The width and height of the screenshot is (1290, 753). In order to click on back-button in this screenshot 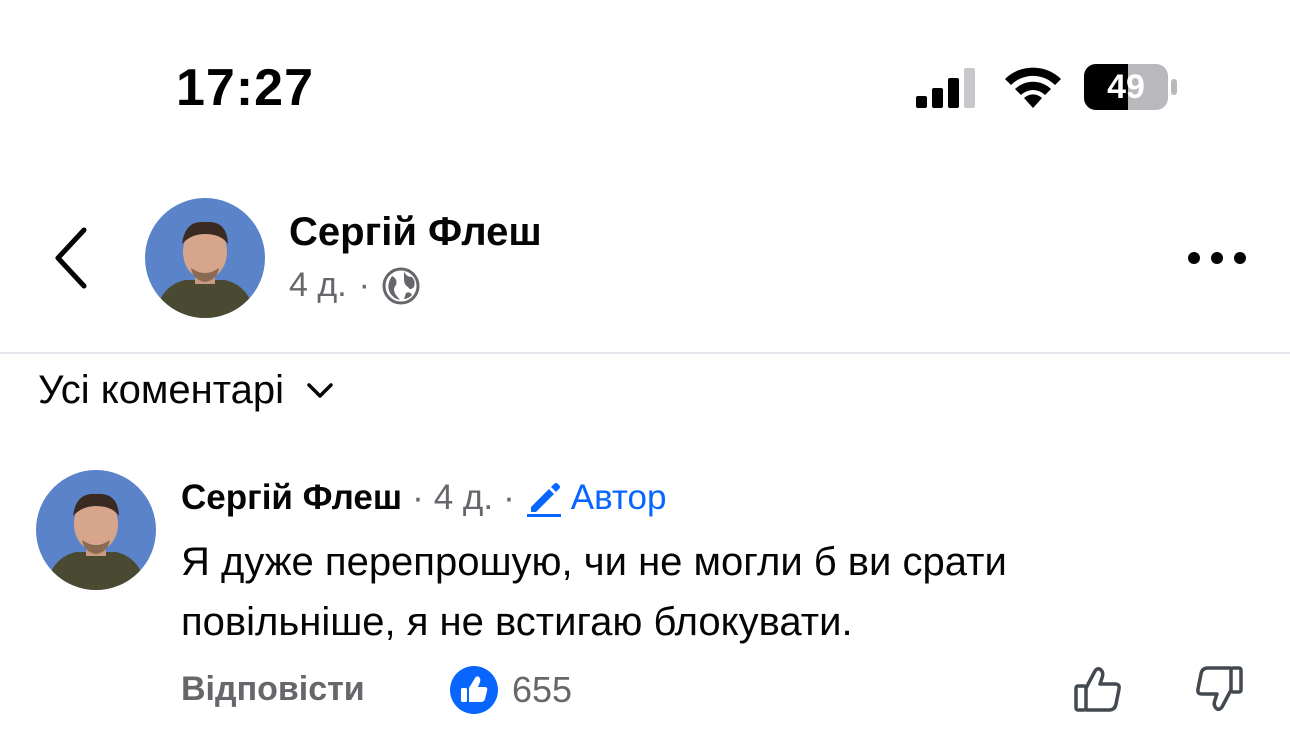, I will do `click(72, 258)`.